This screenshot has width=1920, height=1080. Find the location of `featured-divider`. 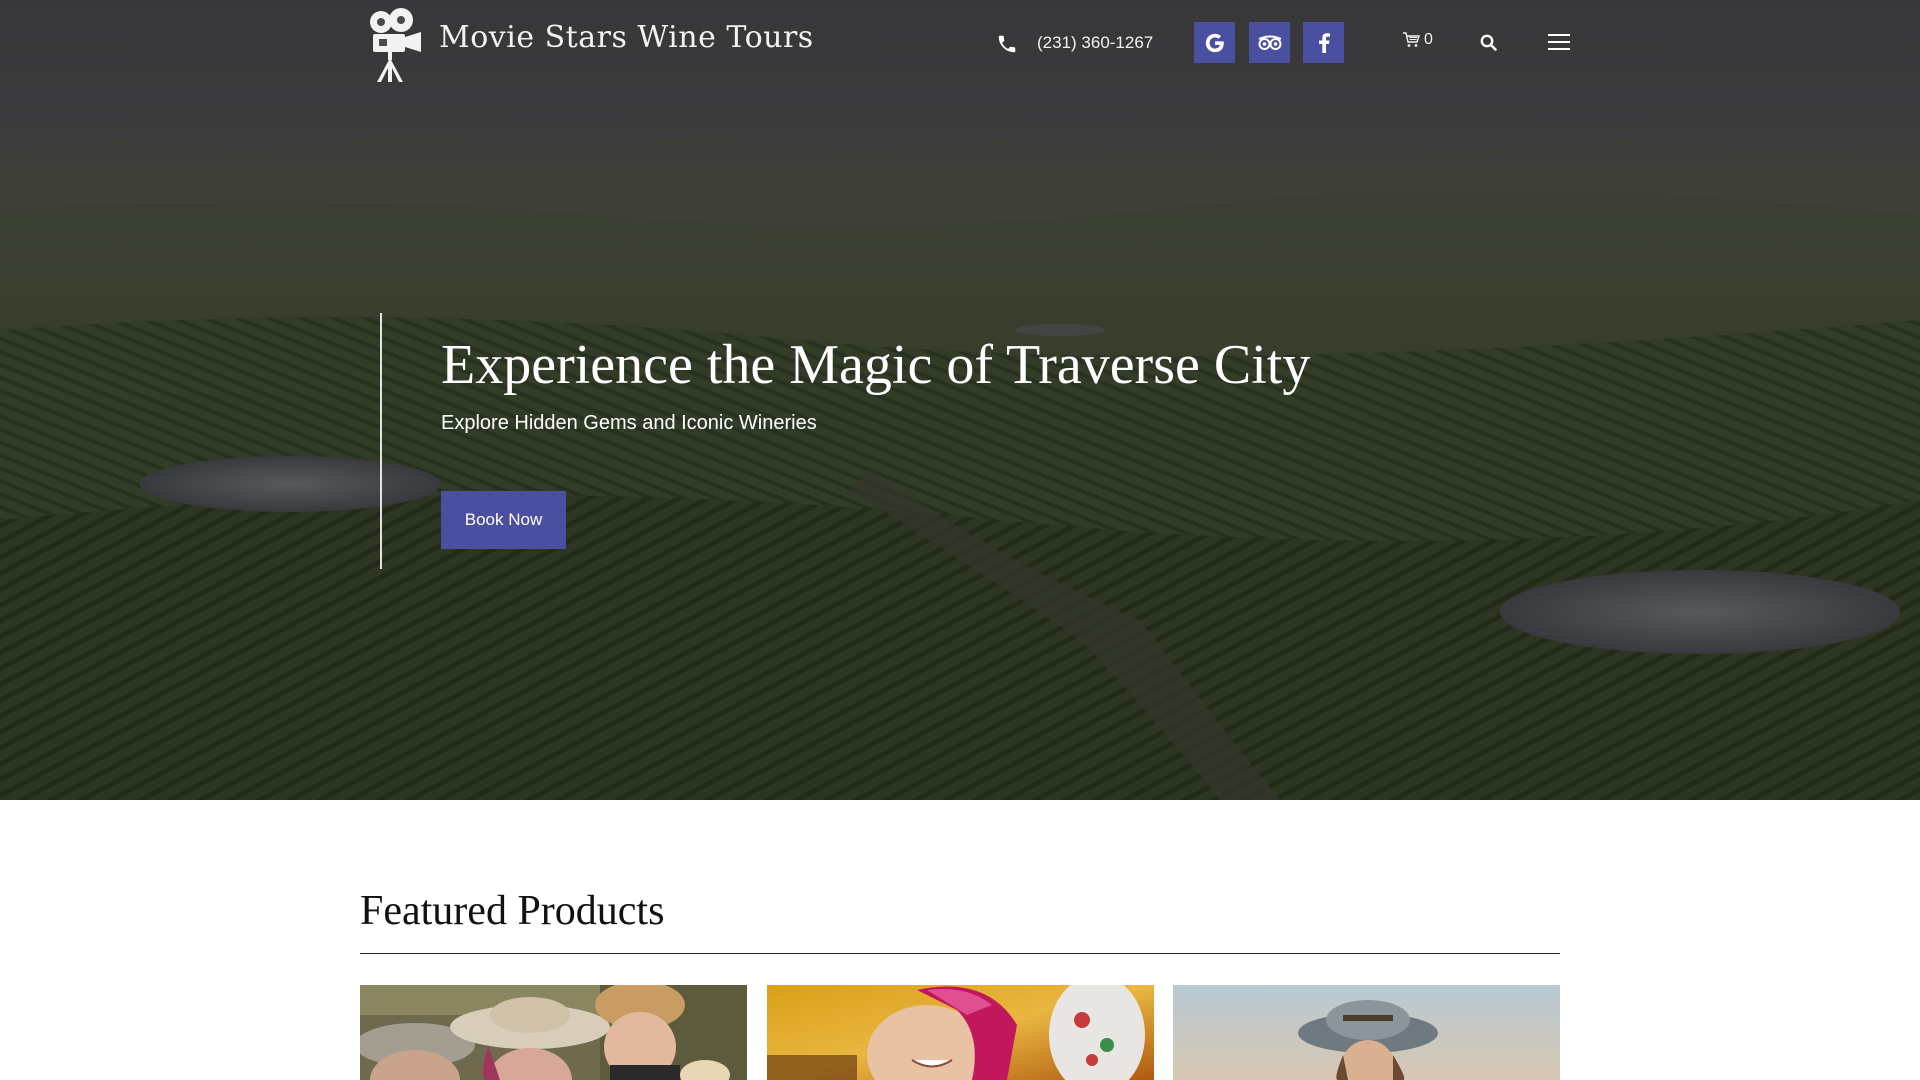

featured-divider is located at coordinates (960, 953).